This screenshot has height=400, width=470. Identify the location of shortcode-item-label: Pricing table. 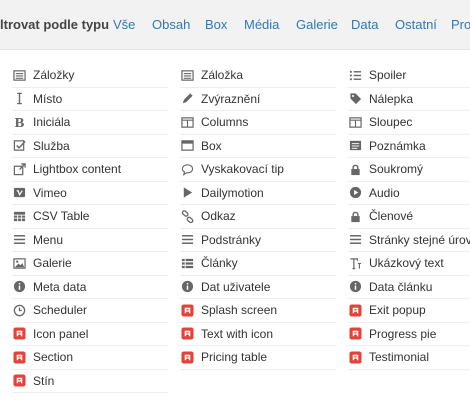
(234, 357).